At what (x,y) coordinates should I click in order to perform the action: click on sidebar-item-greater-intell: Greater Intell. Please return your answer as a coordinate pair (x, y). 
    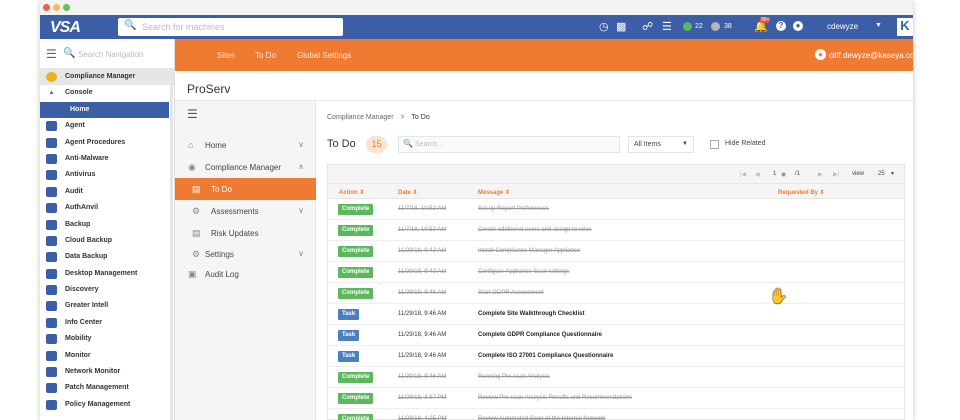
    Looking at the image, I should click on (107, 306).